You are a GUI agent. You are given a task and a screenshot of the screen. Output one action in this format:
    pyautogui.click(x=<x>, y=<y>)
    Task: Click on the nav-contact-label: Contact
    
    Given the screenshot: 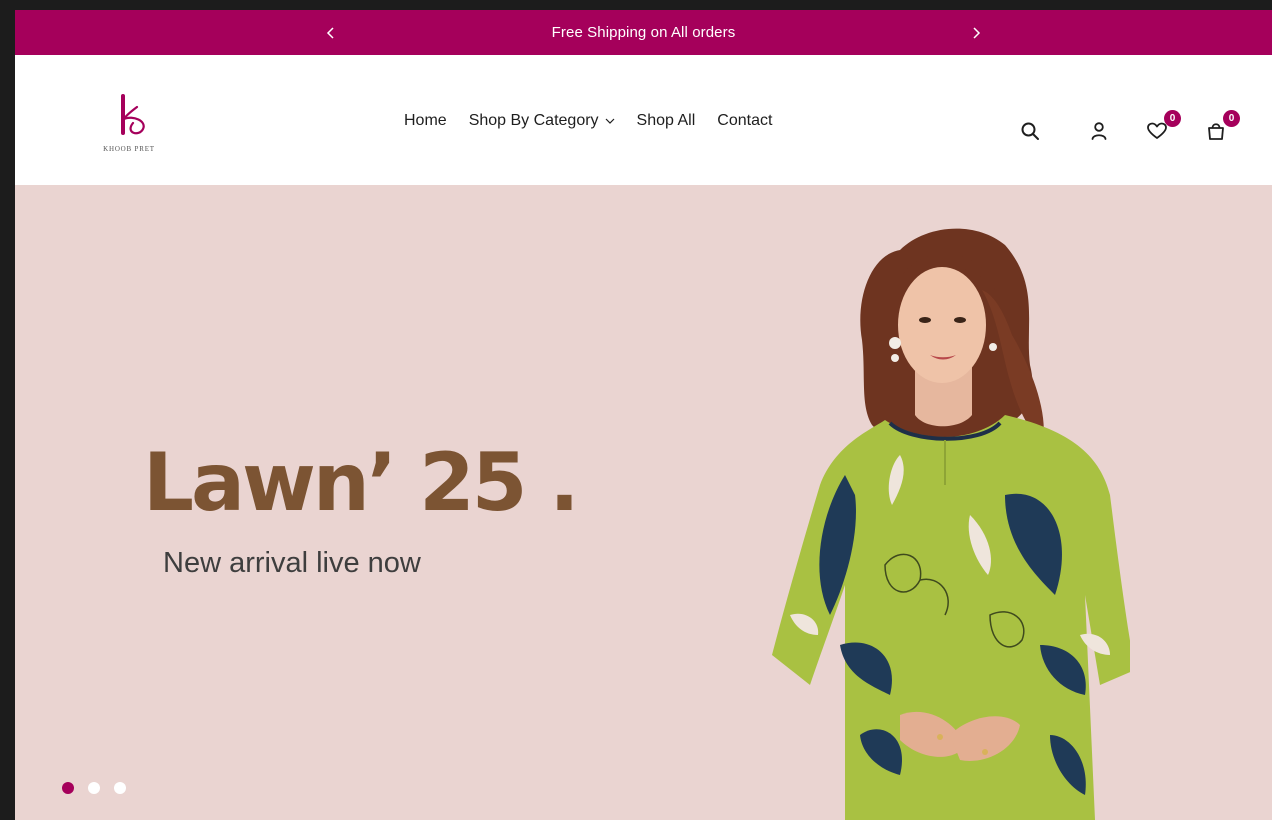 What is the action you would take?
    pyautogui.click(x=745, y=120)
    